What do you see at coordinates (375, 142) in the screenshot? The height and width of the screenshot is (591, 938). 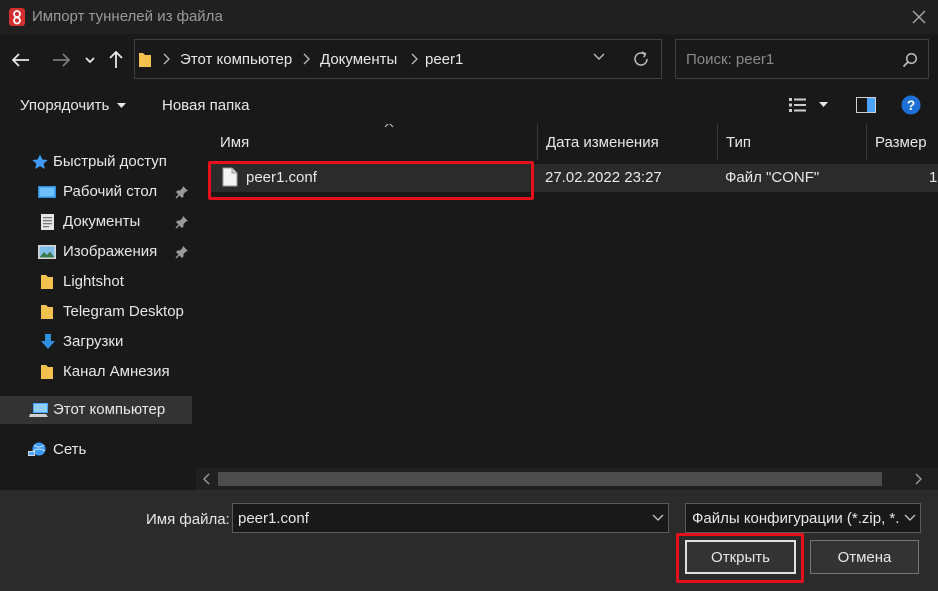 I see `column-header-name: Имя` at bounding box center [375, 142].